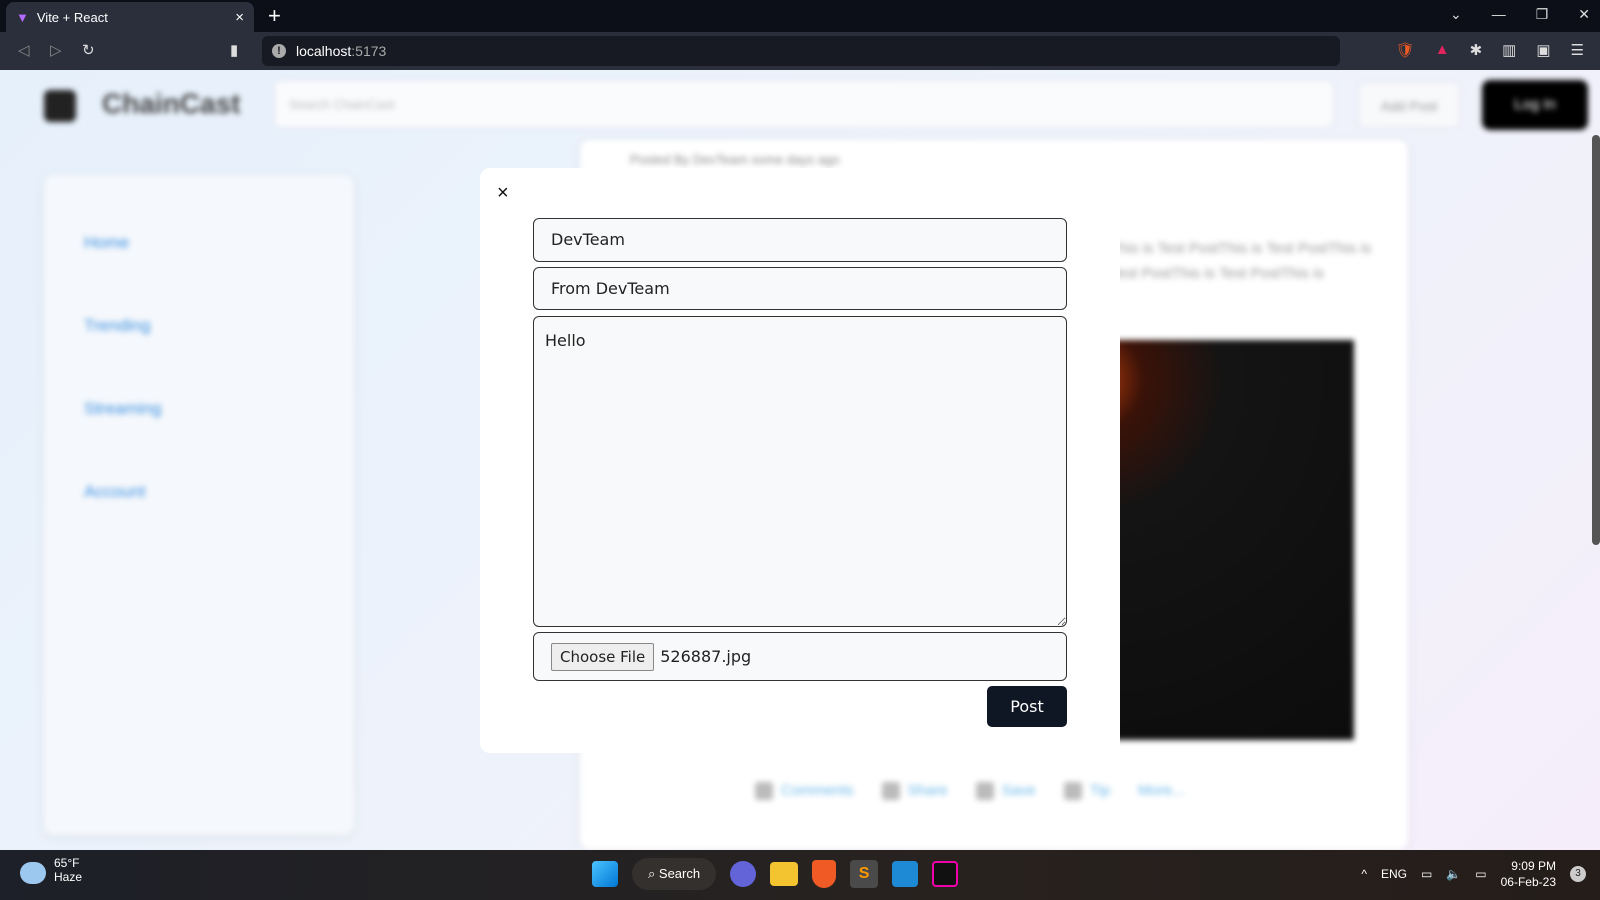 The image size is (1600, 900). I want to click on choose-file-button: Choose File, so click(603, 656).